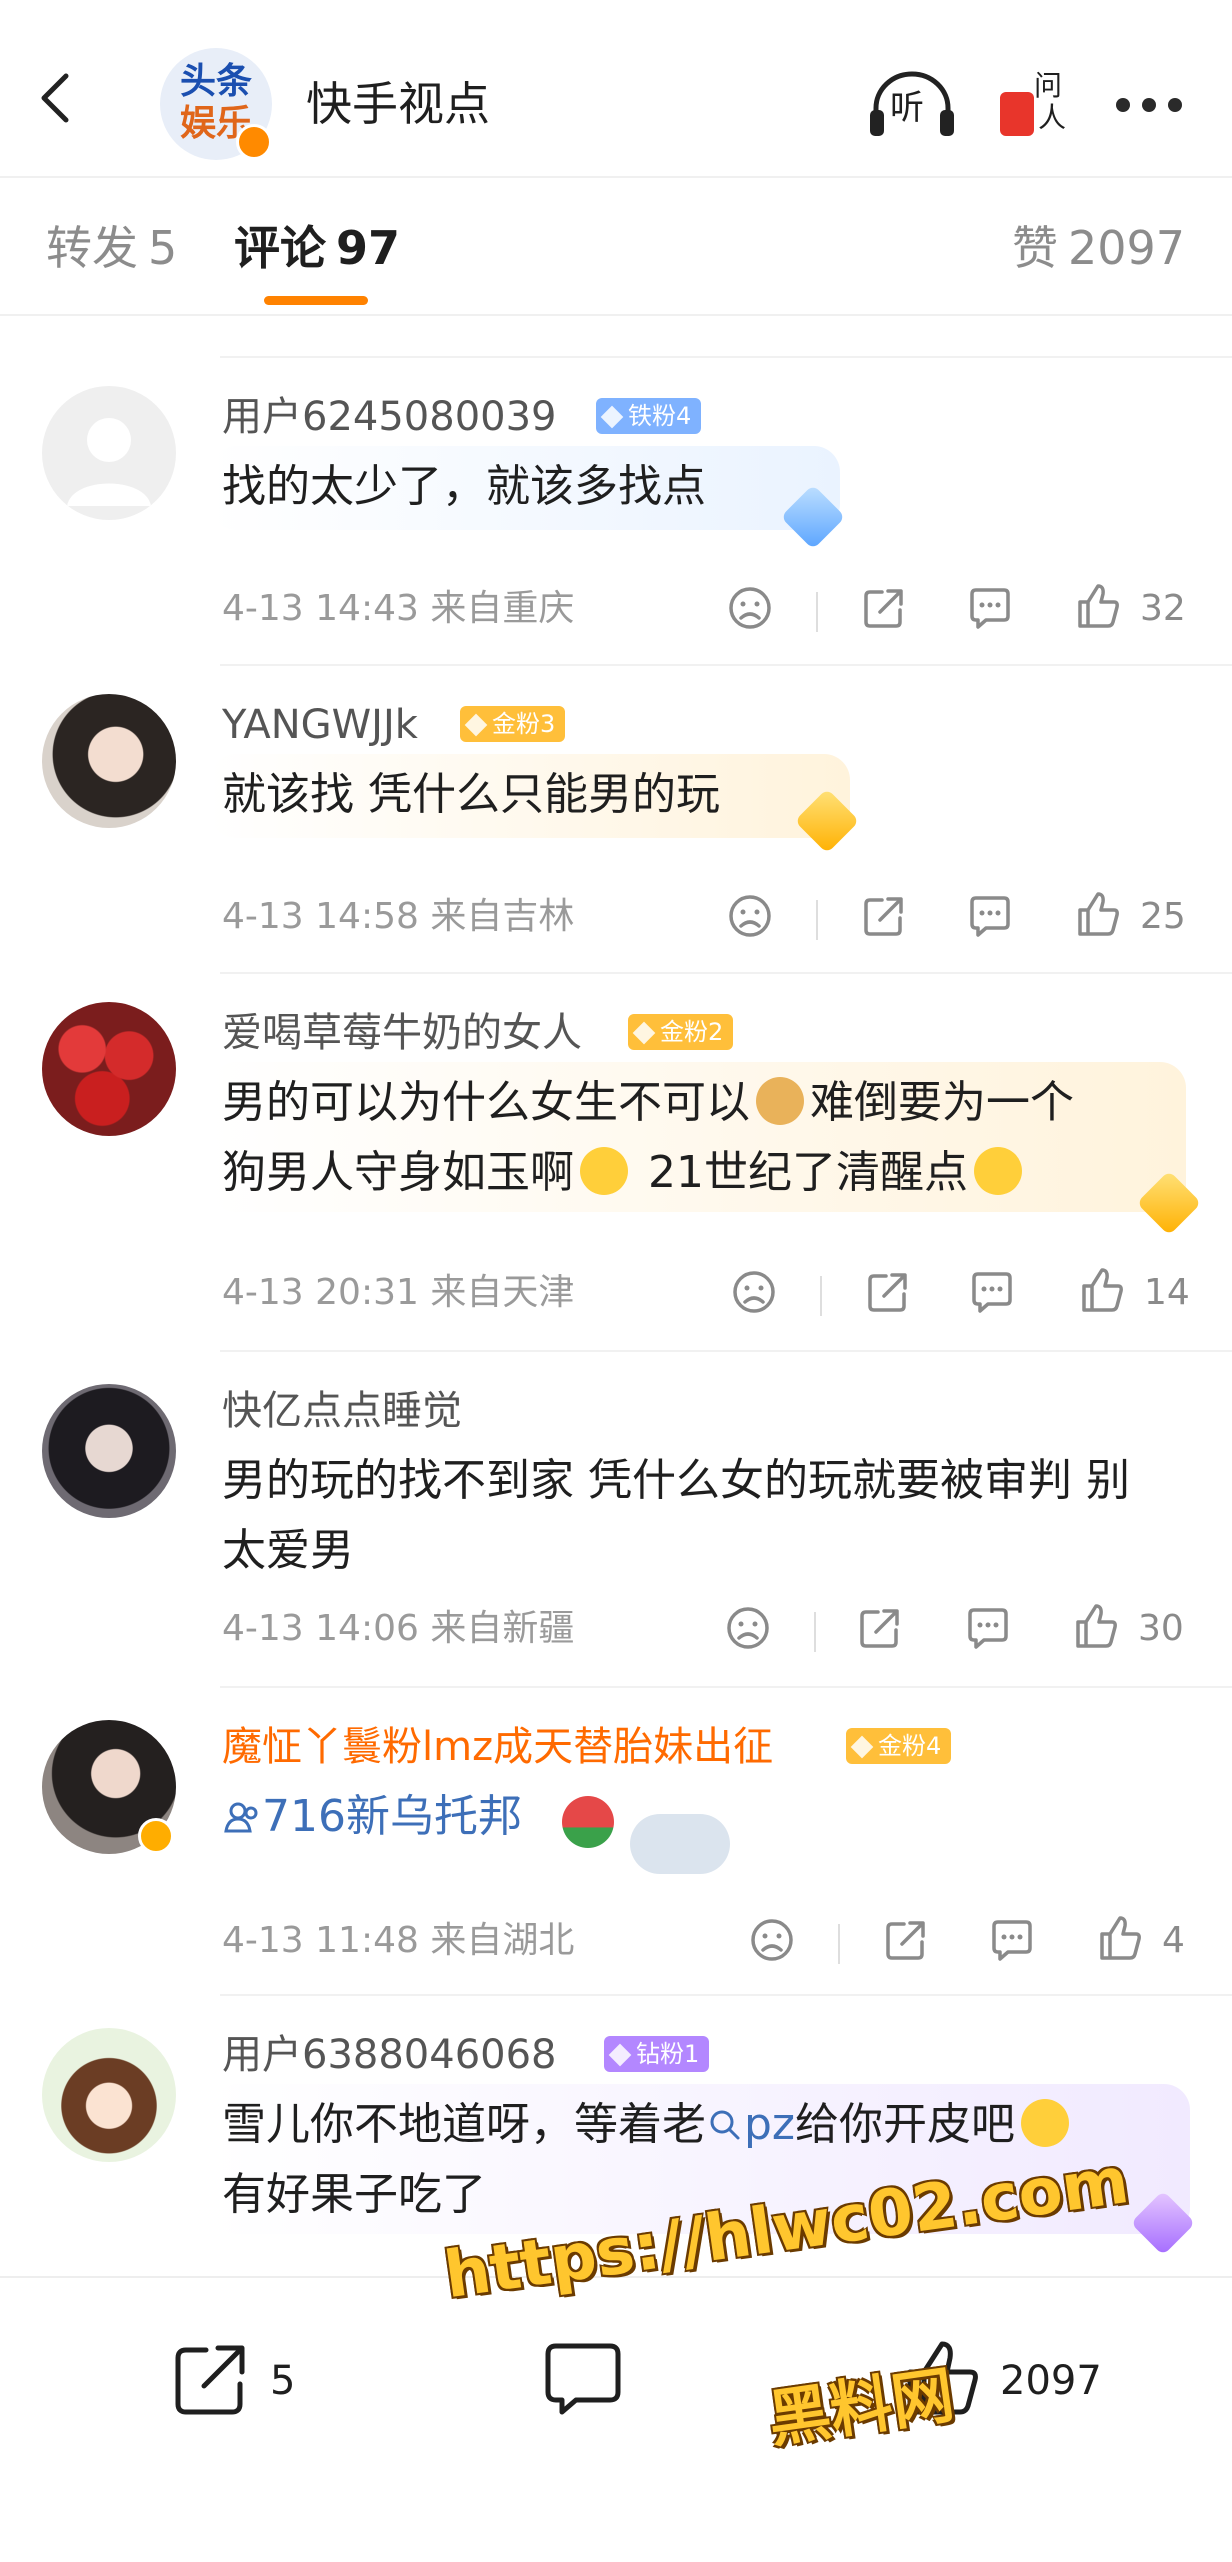 The width and height of the screenshot is (1232, 2562). What do you see at coordinates (109, 462) in the screenshot?
I see `default-avatar-icon` at bounding box center [109, 462].